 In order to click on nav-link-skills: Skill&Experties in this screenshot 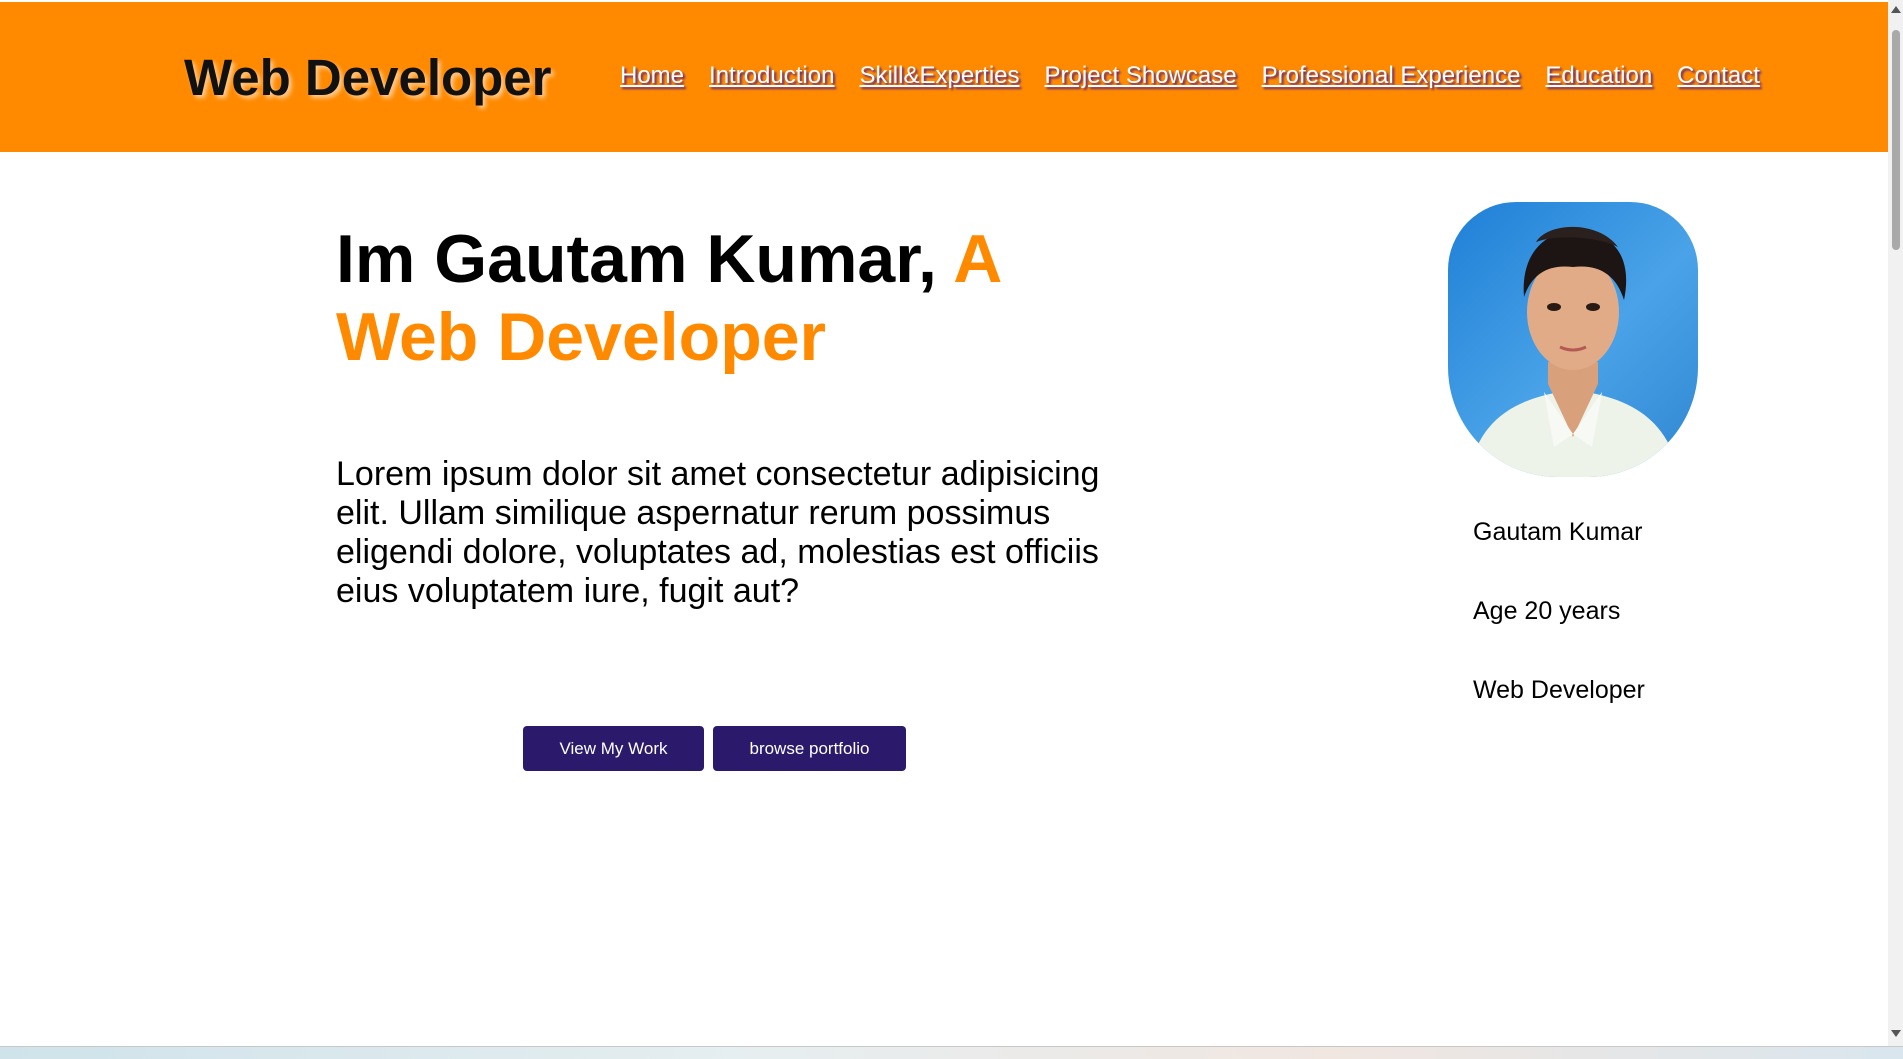, I will do `click(939, 76)`.